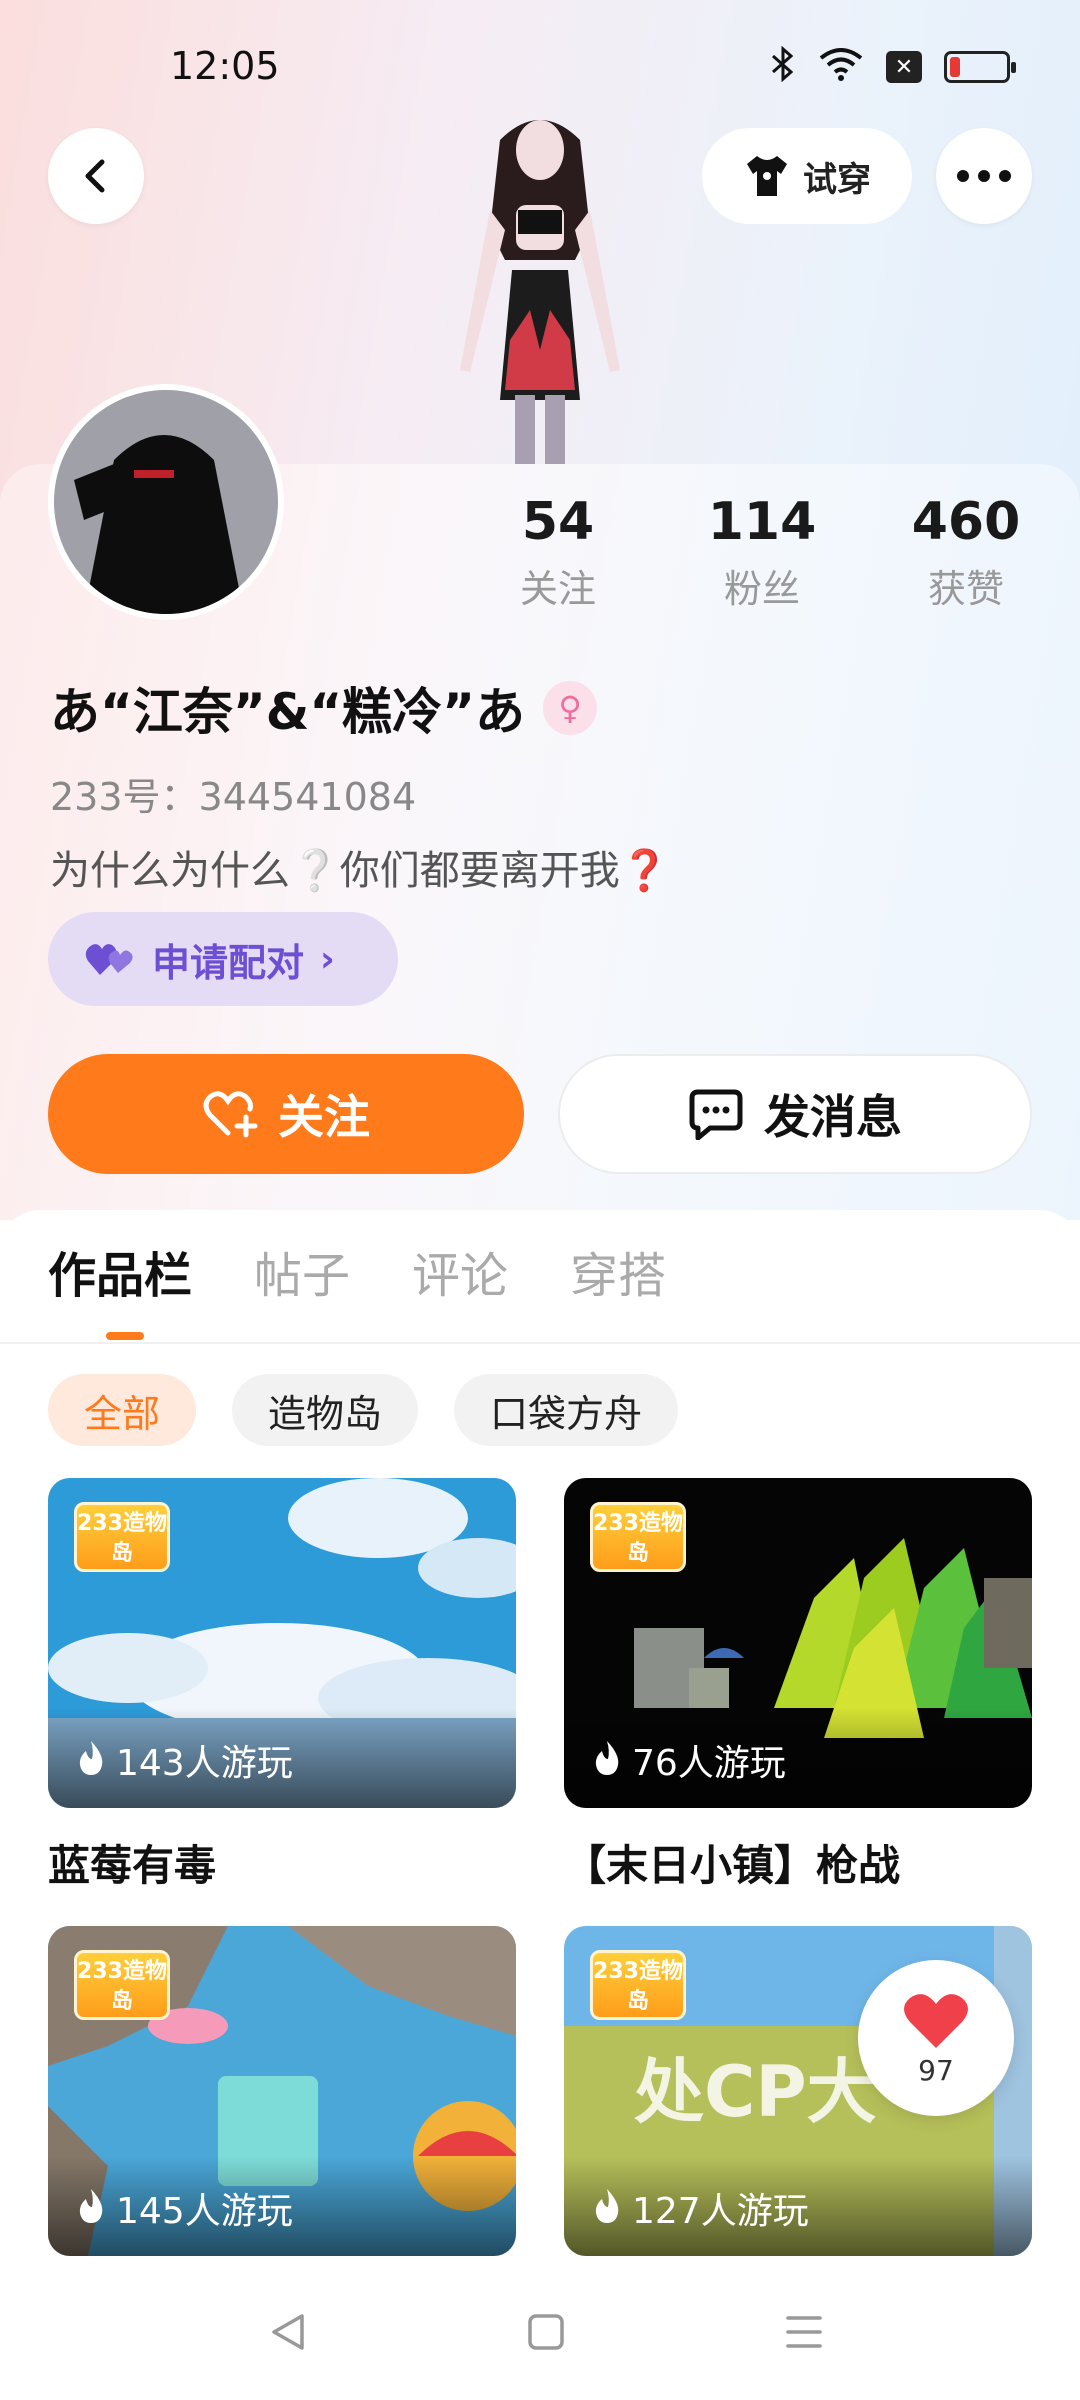 This screenshot has height=2400, width=1080. Describe the element at coordinates (709, 1763) in the screenshot. I see `player-count-text: 76人游玩` at that location.